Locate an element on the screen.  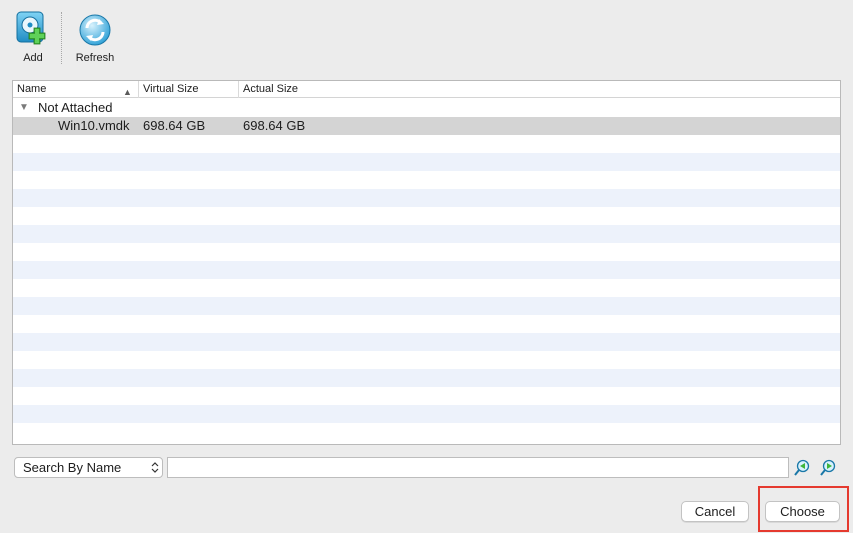
refresh-button: Refresh is located at coordinates (95, 37).